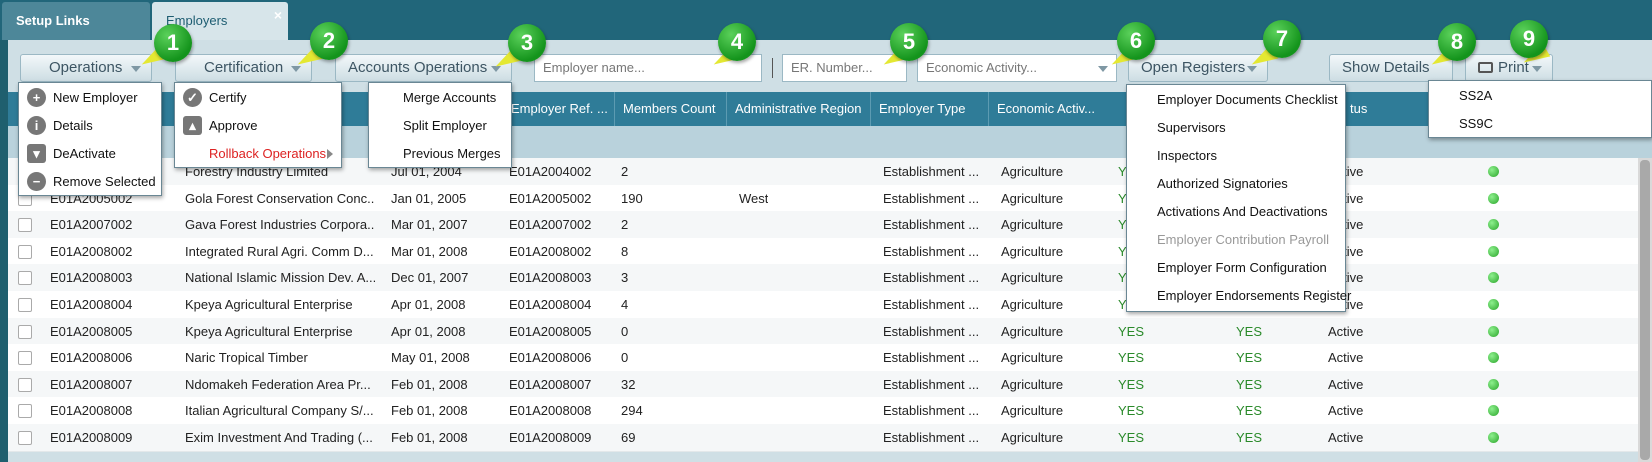 Image resolution: width=1652 pixels, height=462 pixels. What do you see at coordinates (1131, 384) in the screenshot?
I see `cell-c1: YES` at bounding box center [1131, 384].